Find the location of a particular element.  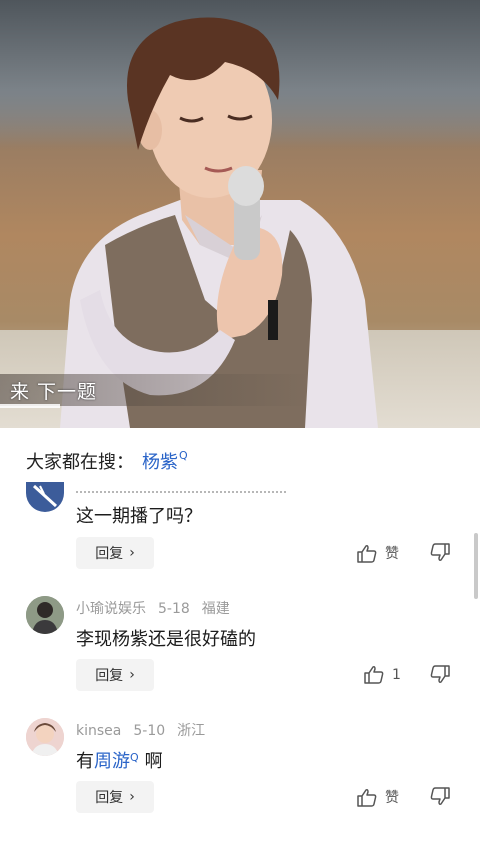

trending-search: 大家都在搜： 杨紫 Q is located at coordinates (107, 461).